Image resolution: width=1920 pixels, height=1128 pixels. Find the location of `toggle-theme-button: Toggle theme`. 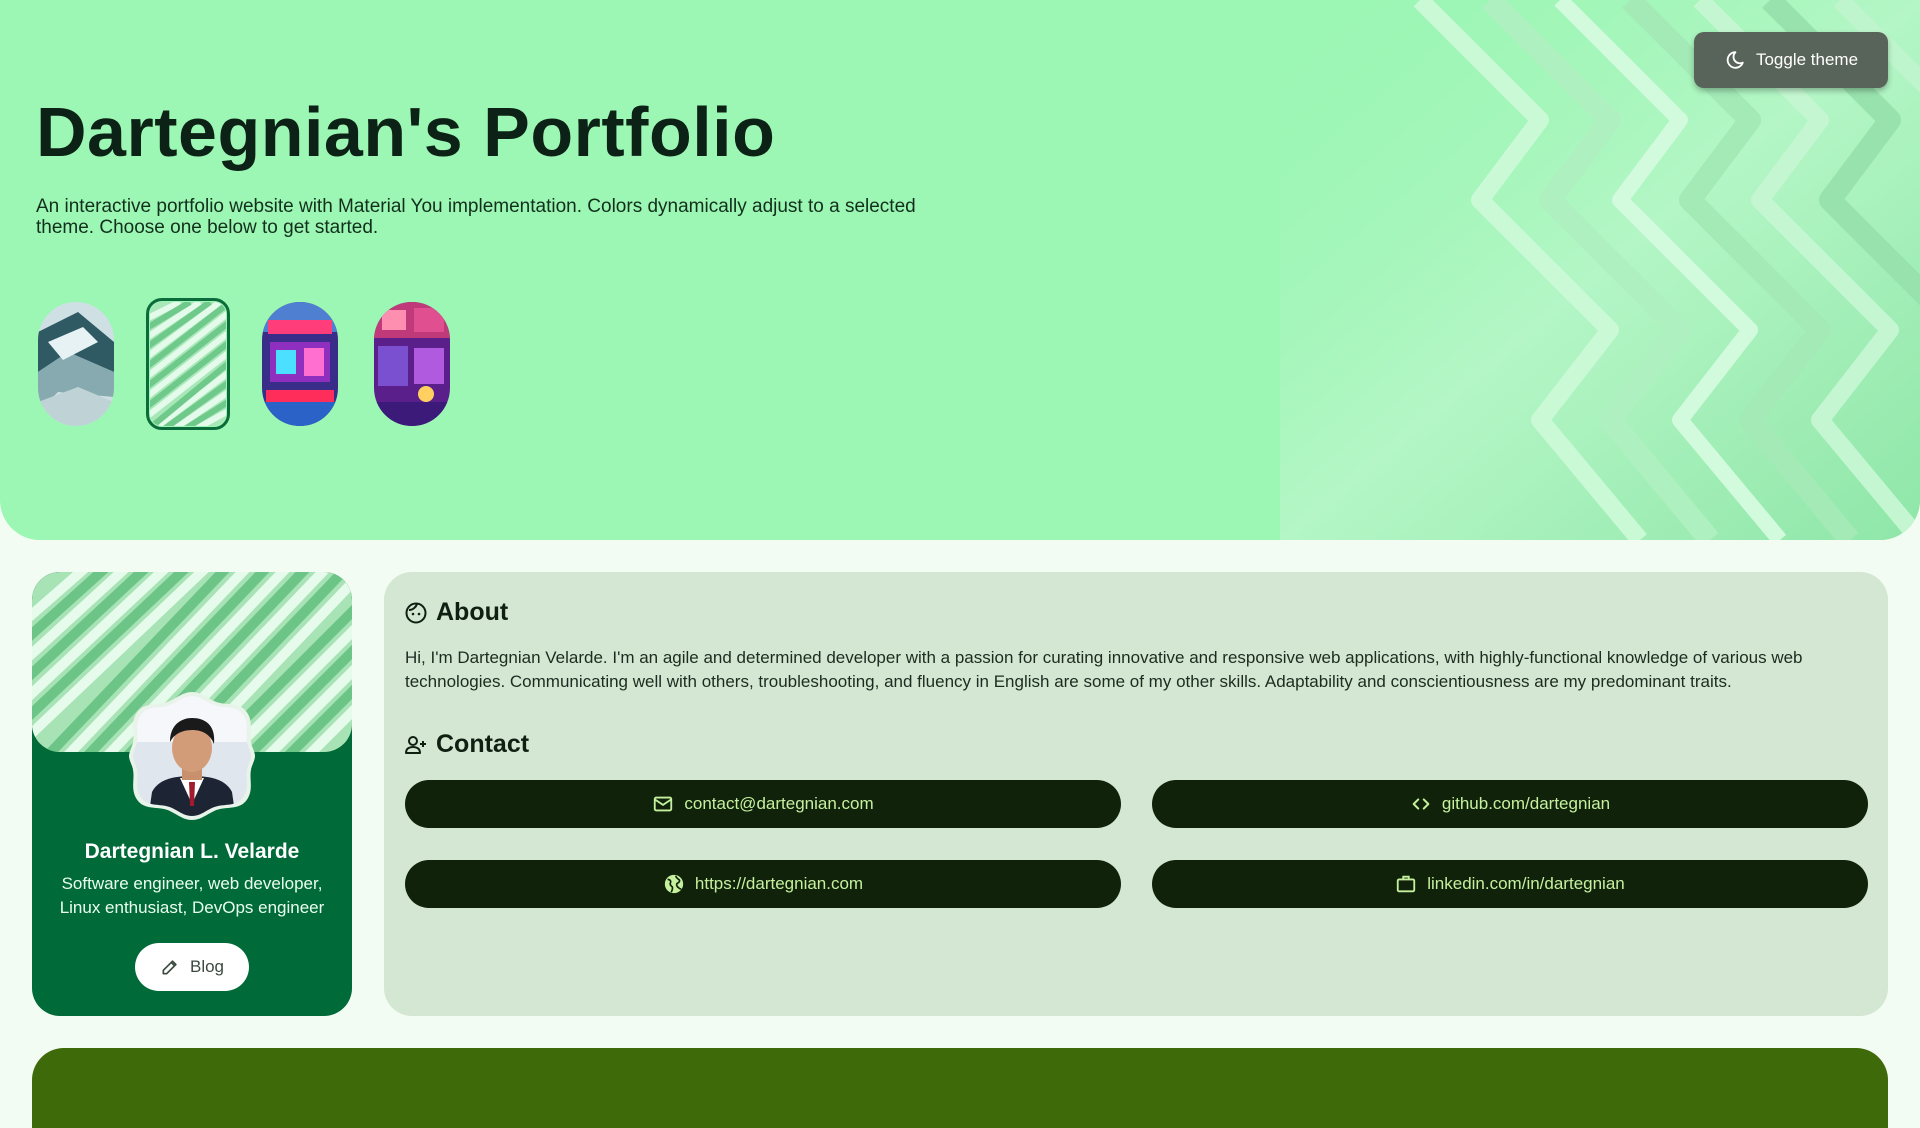

toggle-theme-button: Toggle theme is located at coordinates (1791, 60).